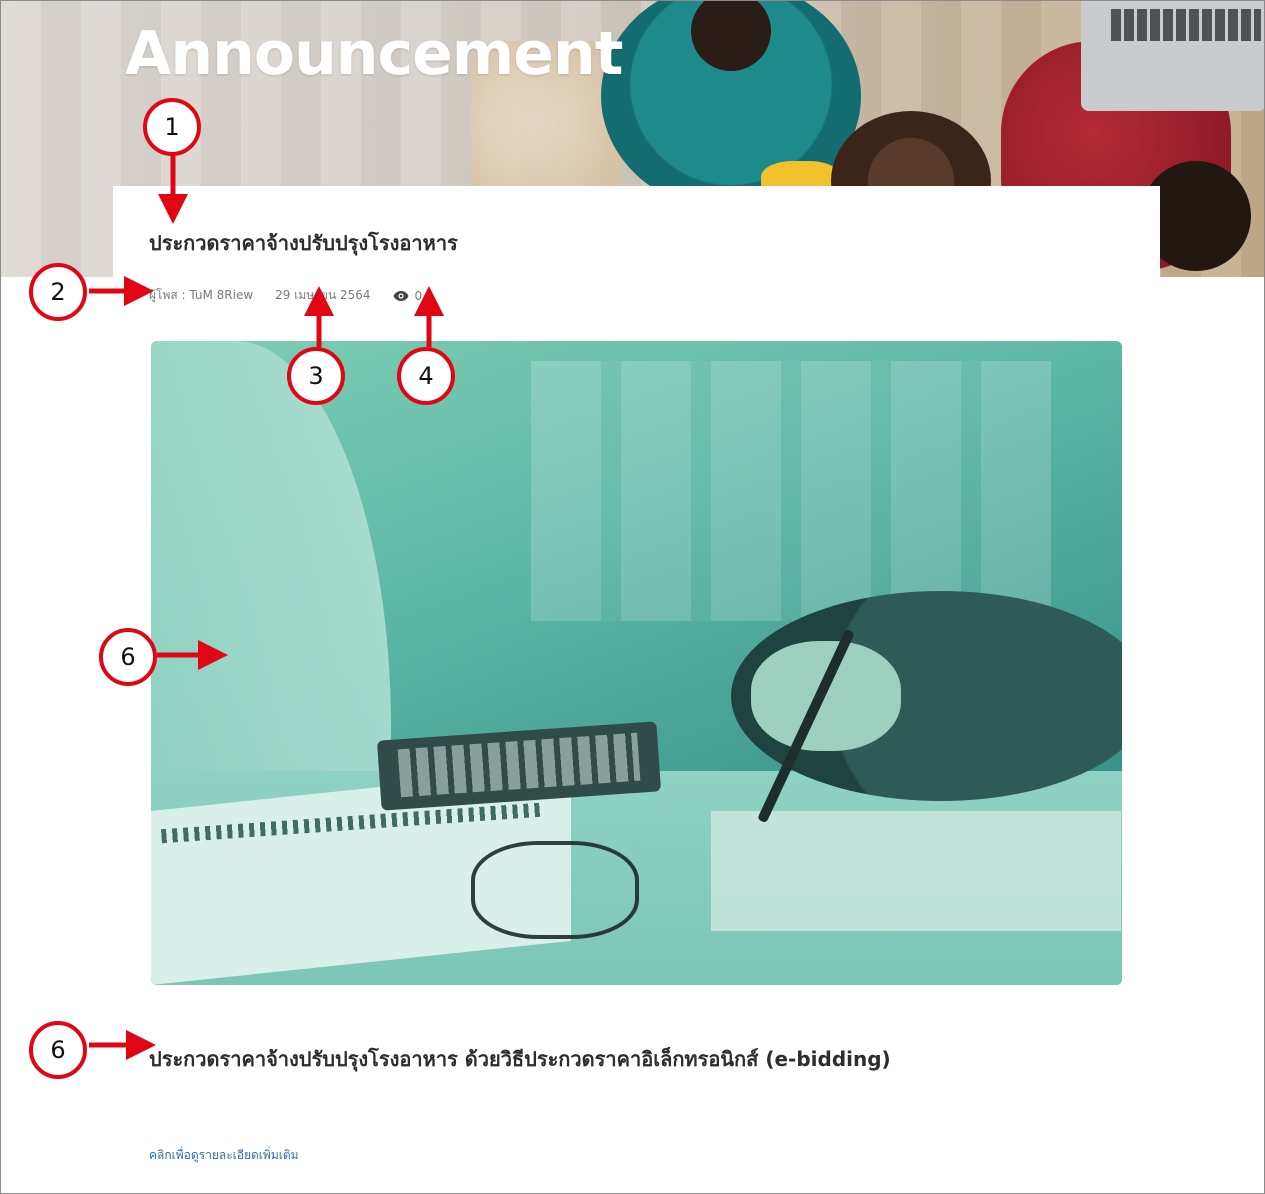 This screenshot has width=1265, height=1194. What do you see at coordinates (426, 376) in the screenshot?
I see `annotation-marker-4: 4` at bounding box center [426, 376].